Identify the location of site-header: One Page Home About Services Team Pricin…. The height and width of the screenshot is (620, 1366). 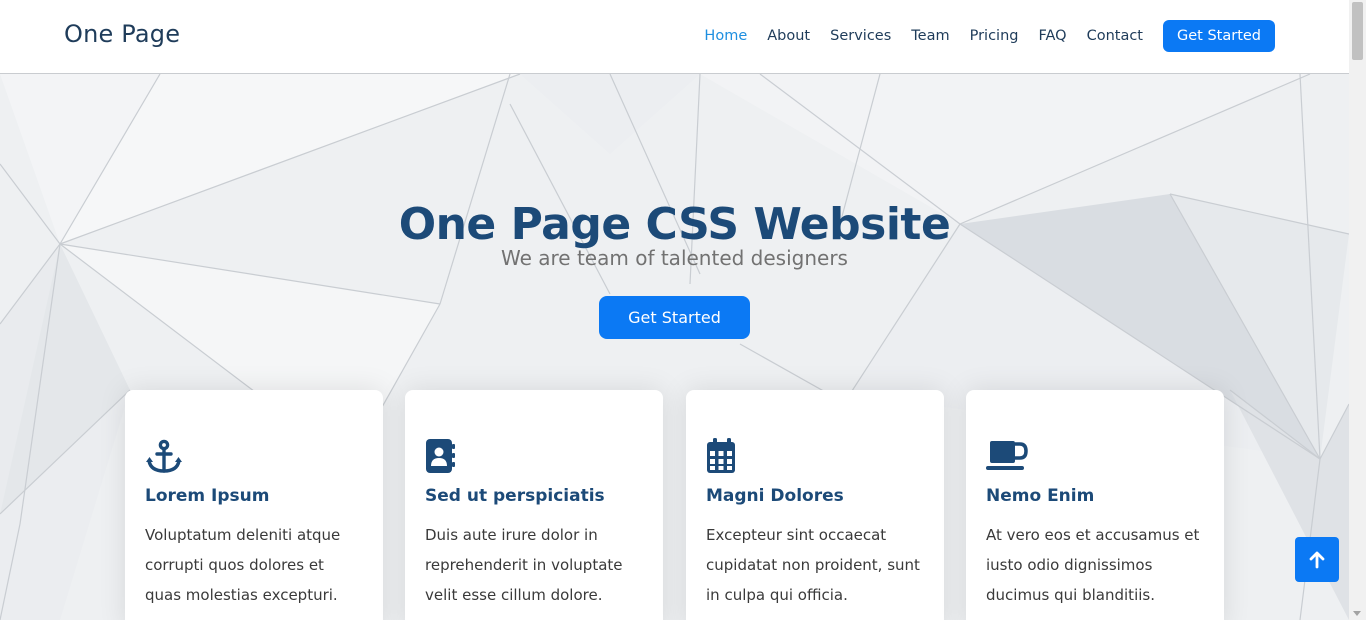
(674, 37).